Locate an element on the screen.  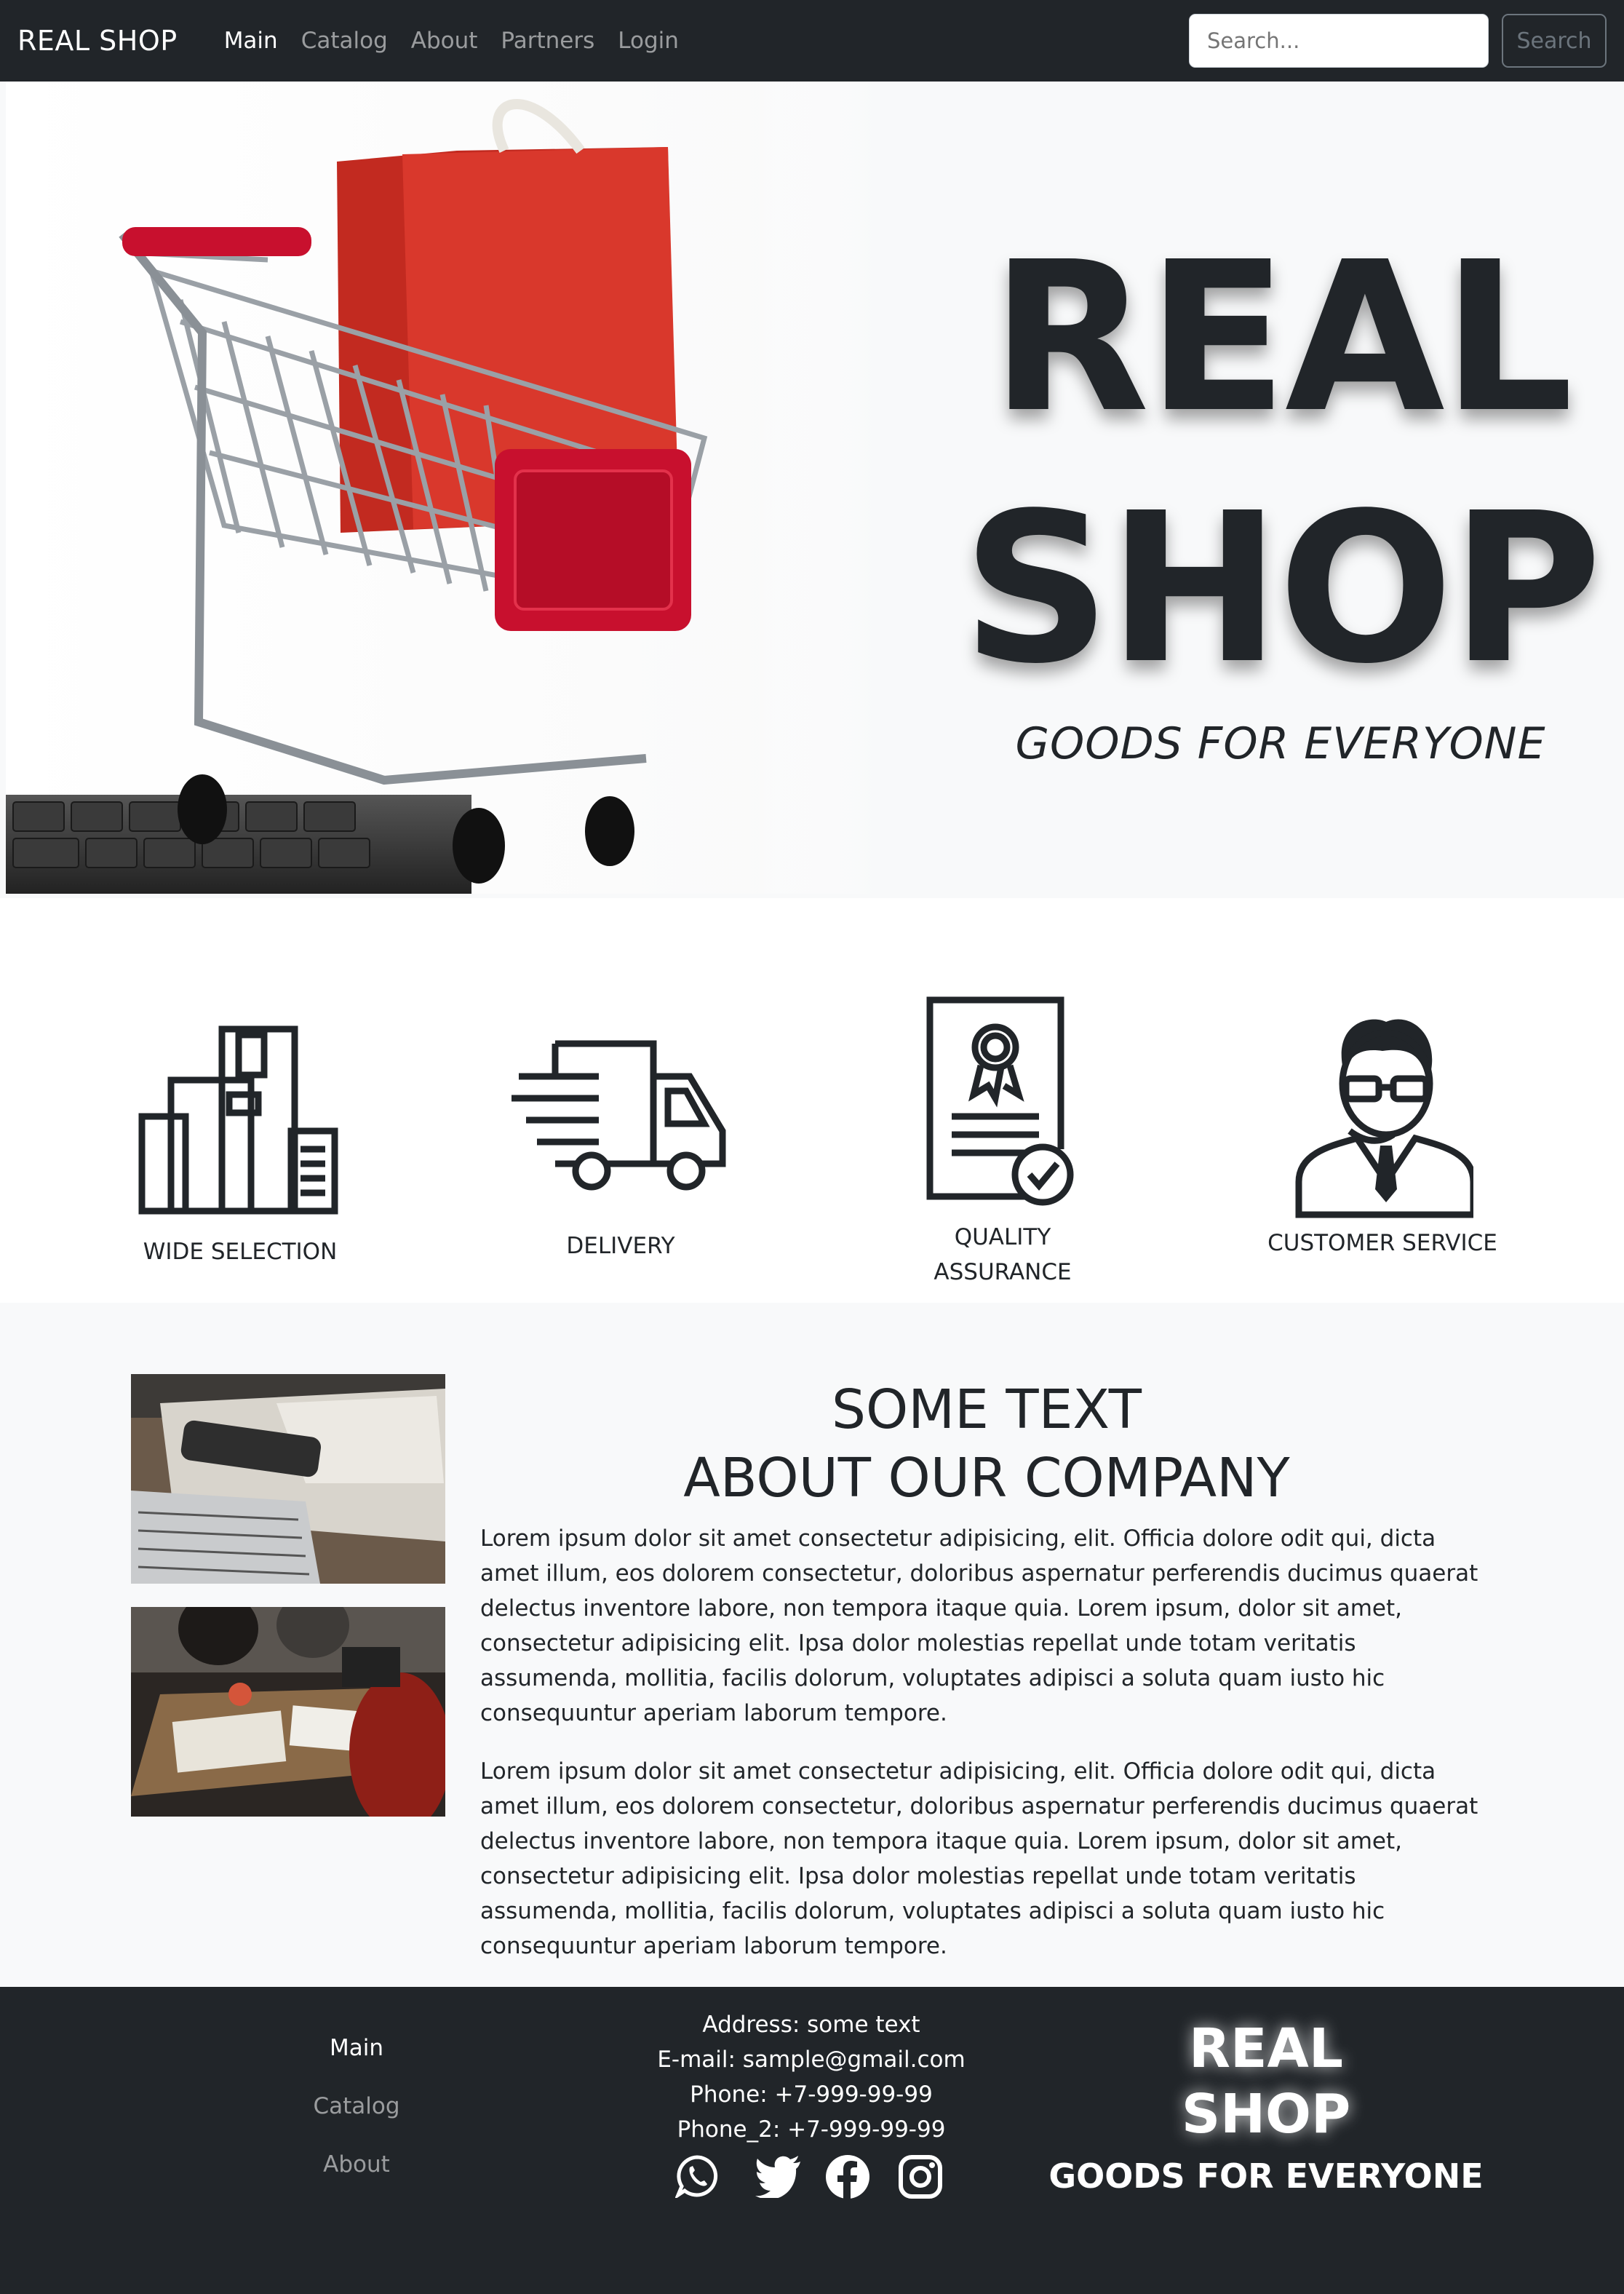
footer-link-main: Main is located at coordinates (356, 2048).